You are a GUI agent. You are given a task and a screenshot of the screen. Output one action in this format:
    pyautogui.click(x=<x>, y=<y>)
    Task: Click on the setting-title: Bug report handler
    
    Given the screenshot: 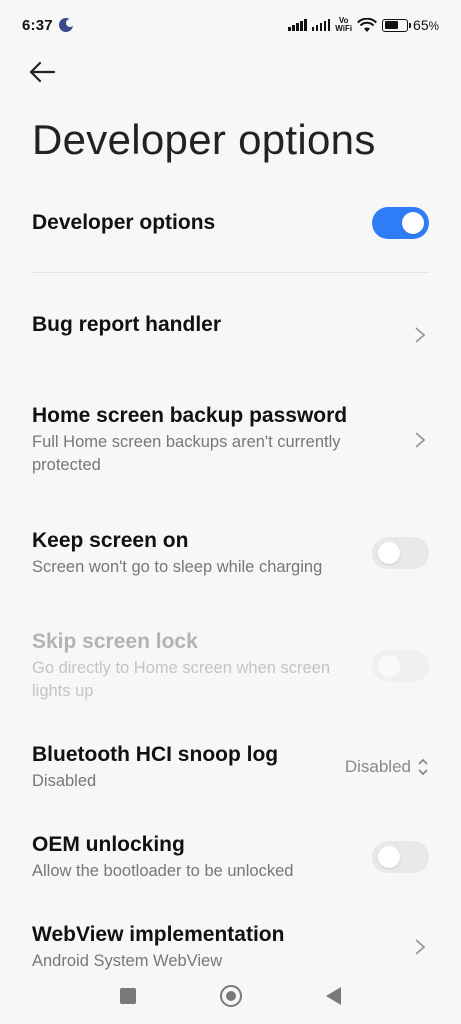 What is the action you would take?
    pyautogui.click(x=127, y=324)
    